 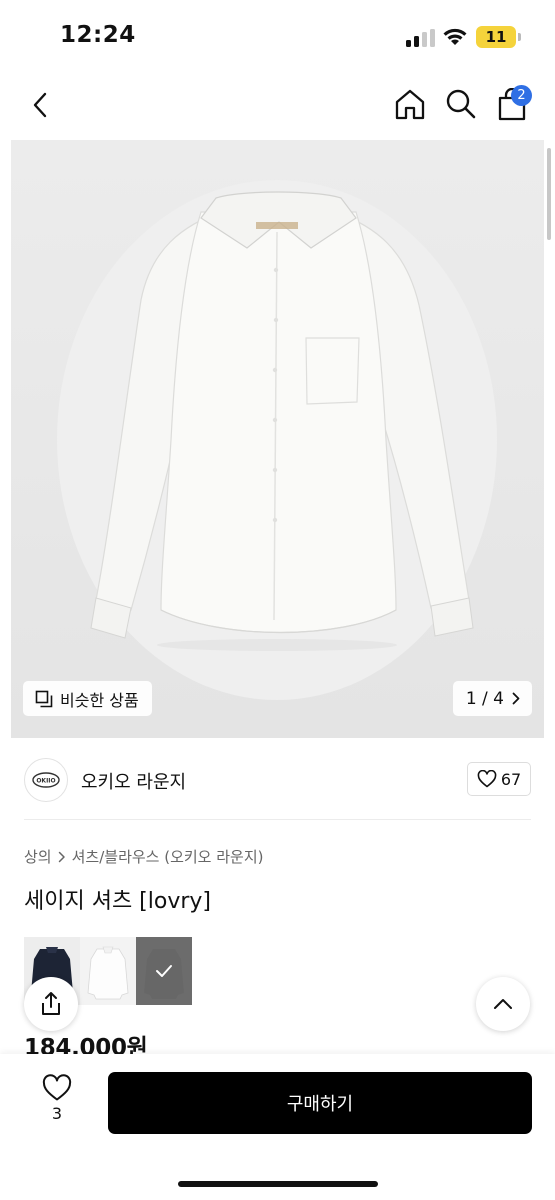 I want to click on color-swatch-white, so click(x=108, y=971).